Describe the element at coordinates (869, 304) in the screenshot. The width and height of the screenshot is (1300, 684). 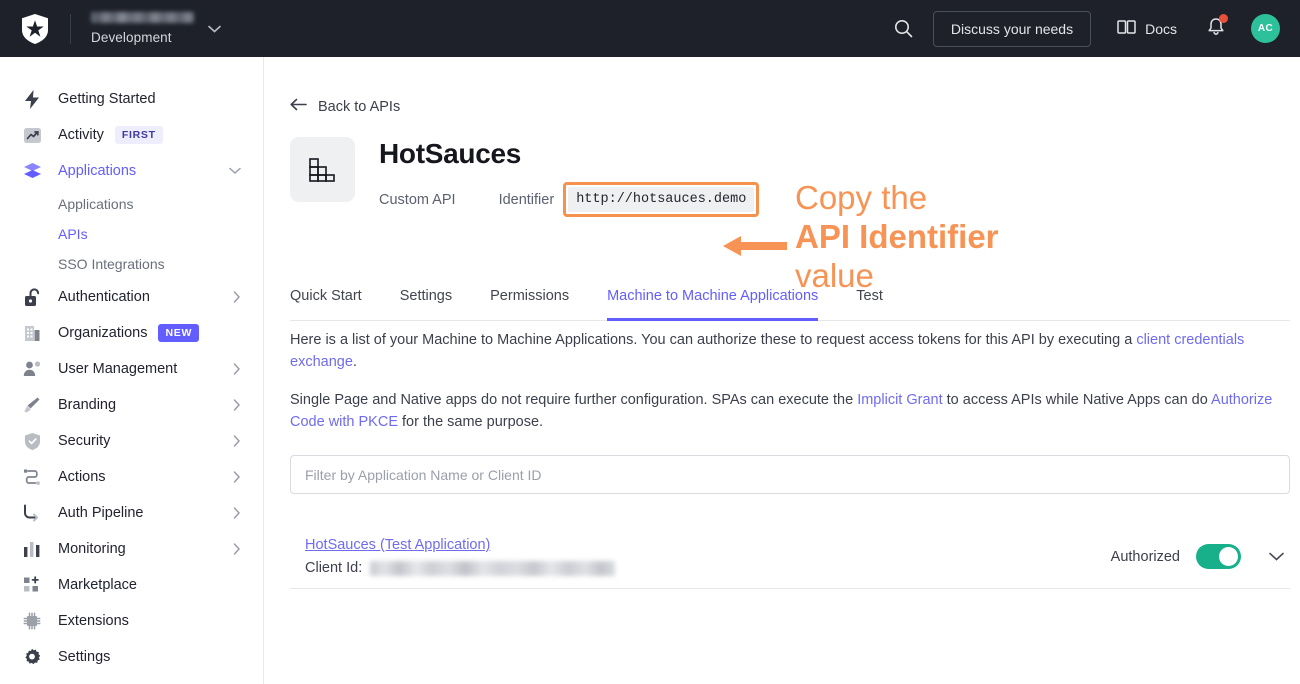
I see `tab-test: Test` at that location.